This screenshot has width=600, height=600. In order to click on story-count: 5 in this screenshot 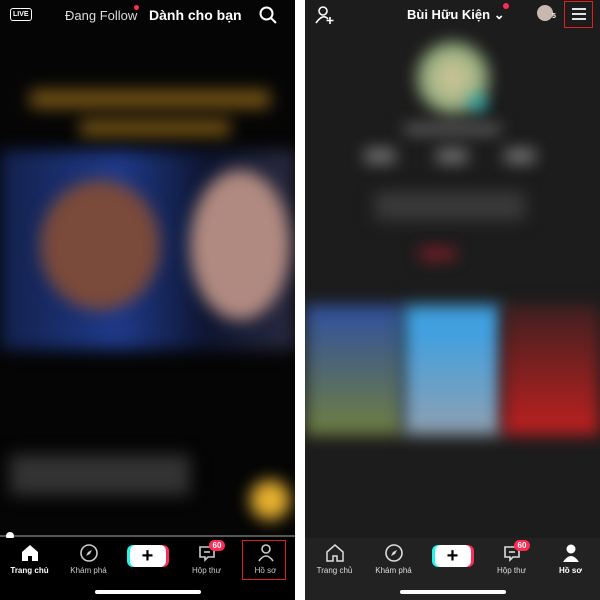, I will do `click(554, 16)`.